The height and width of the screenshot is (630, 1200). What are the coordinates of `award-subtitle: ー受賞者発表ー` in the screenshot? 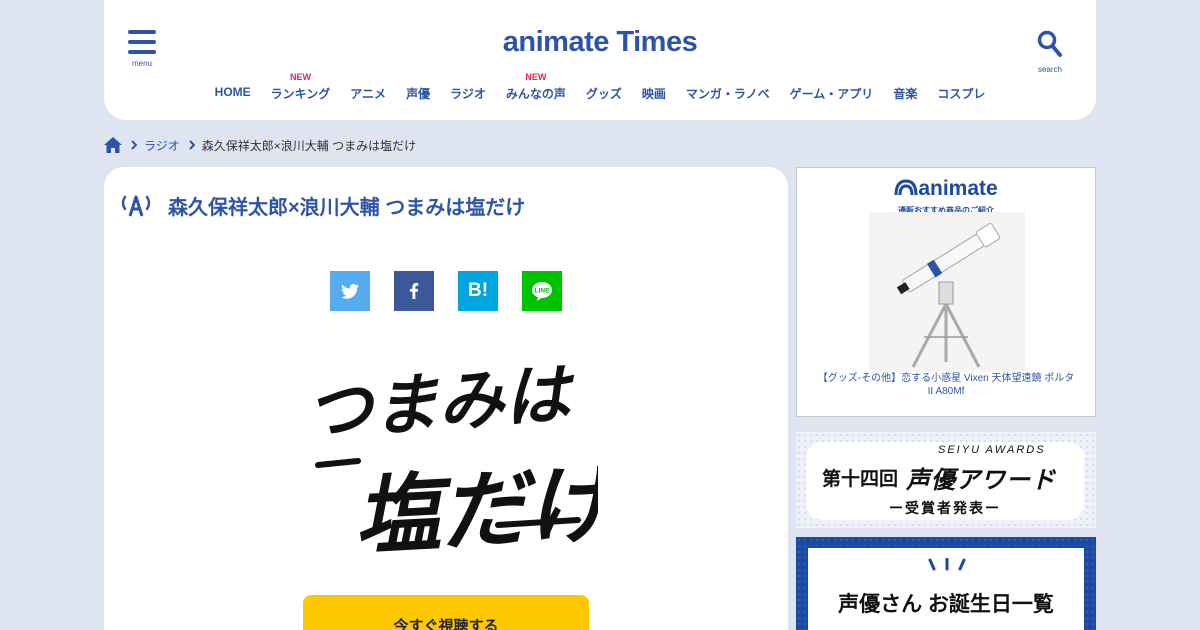 It's located at (945, 508).